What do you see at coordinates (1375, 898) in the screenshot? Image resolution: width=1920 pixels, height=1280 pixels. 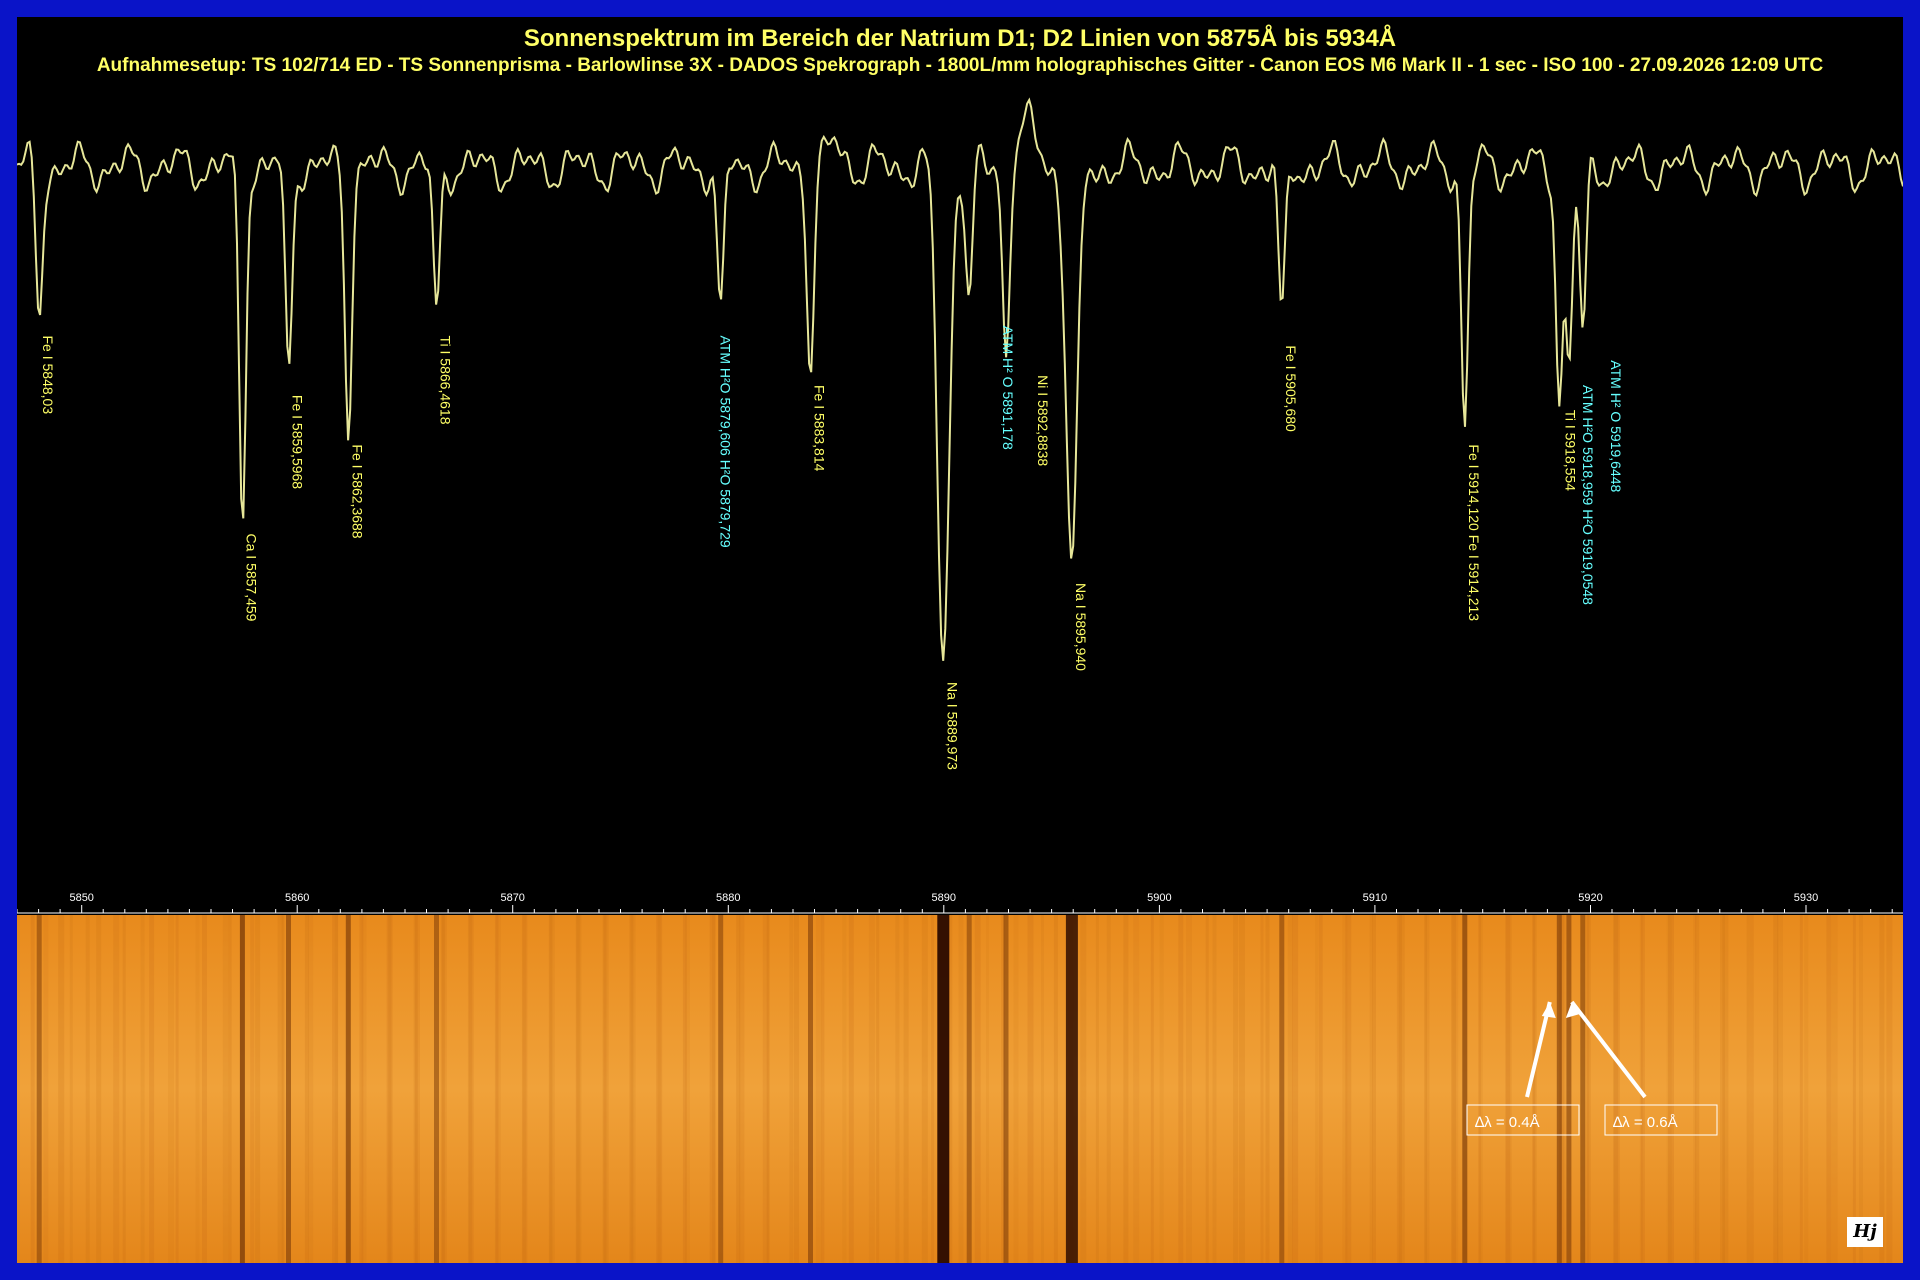 I see `x-tick-label: 5910` at bounding box center [1375, 898].